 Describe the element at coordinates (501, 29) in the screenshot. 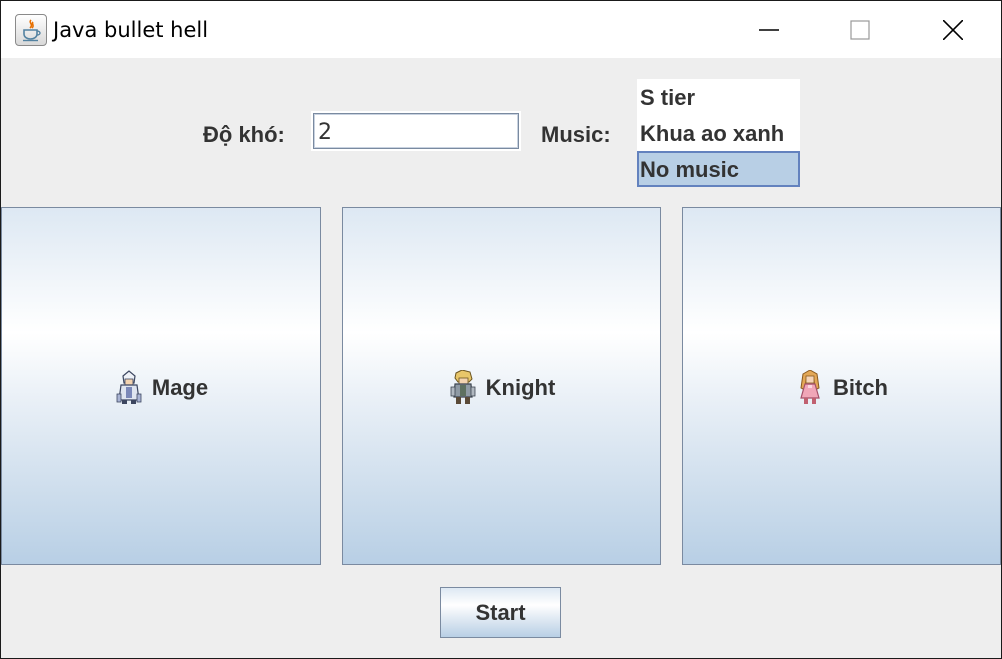

I see `title-bar: Java bullet hell` at that location.